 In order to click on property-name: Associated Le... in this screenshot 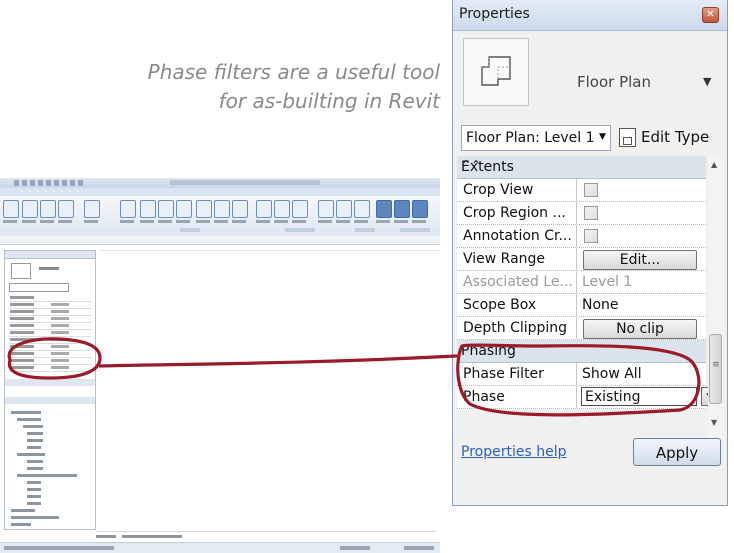, I will do `click(517, 282)`.